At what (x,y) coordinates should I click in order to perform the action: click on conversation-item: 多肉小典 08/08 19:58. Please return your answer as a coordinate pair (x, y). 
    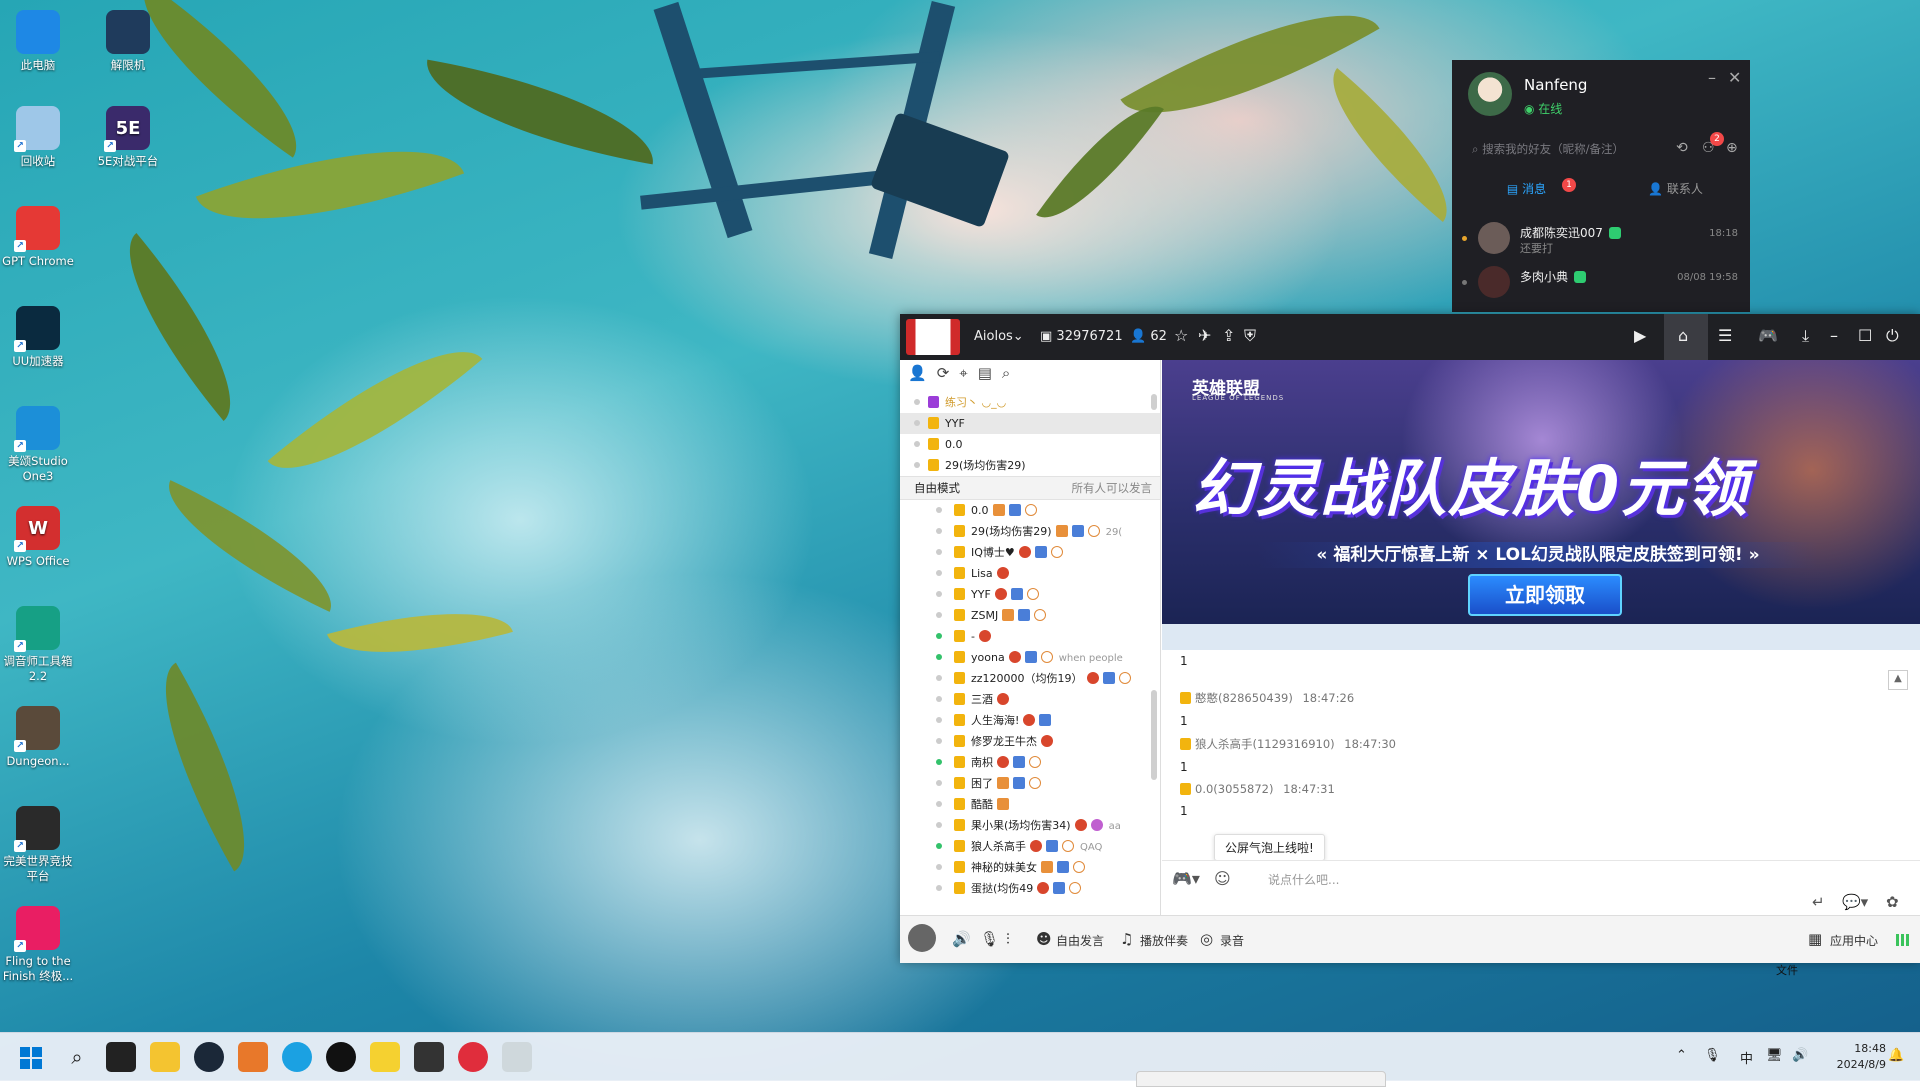
    Looking at the image, I should click on (1601, 282).